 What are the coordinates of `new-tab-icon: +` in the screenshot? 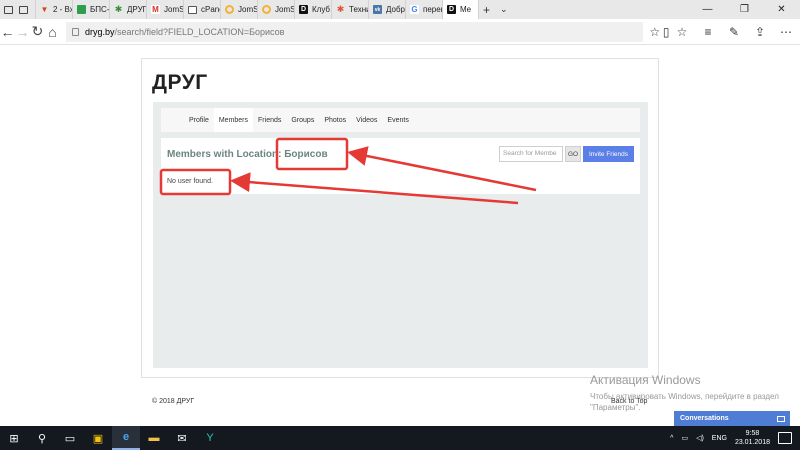 It's located at (486, 10).